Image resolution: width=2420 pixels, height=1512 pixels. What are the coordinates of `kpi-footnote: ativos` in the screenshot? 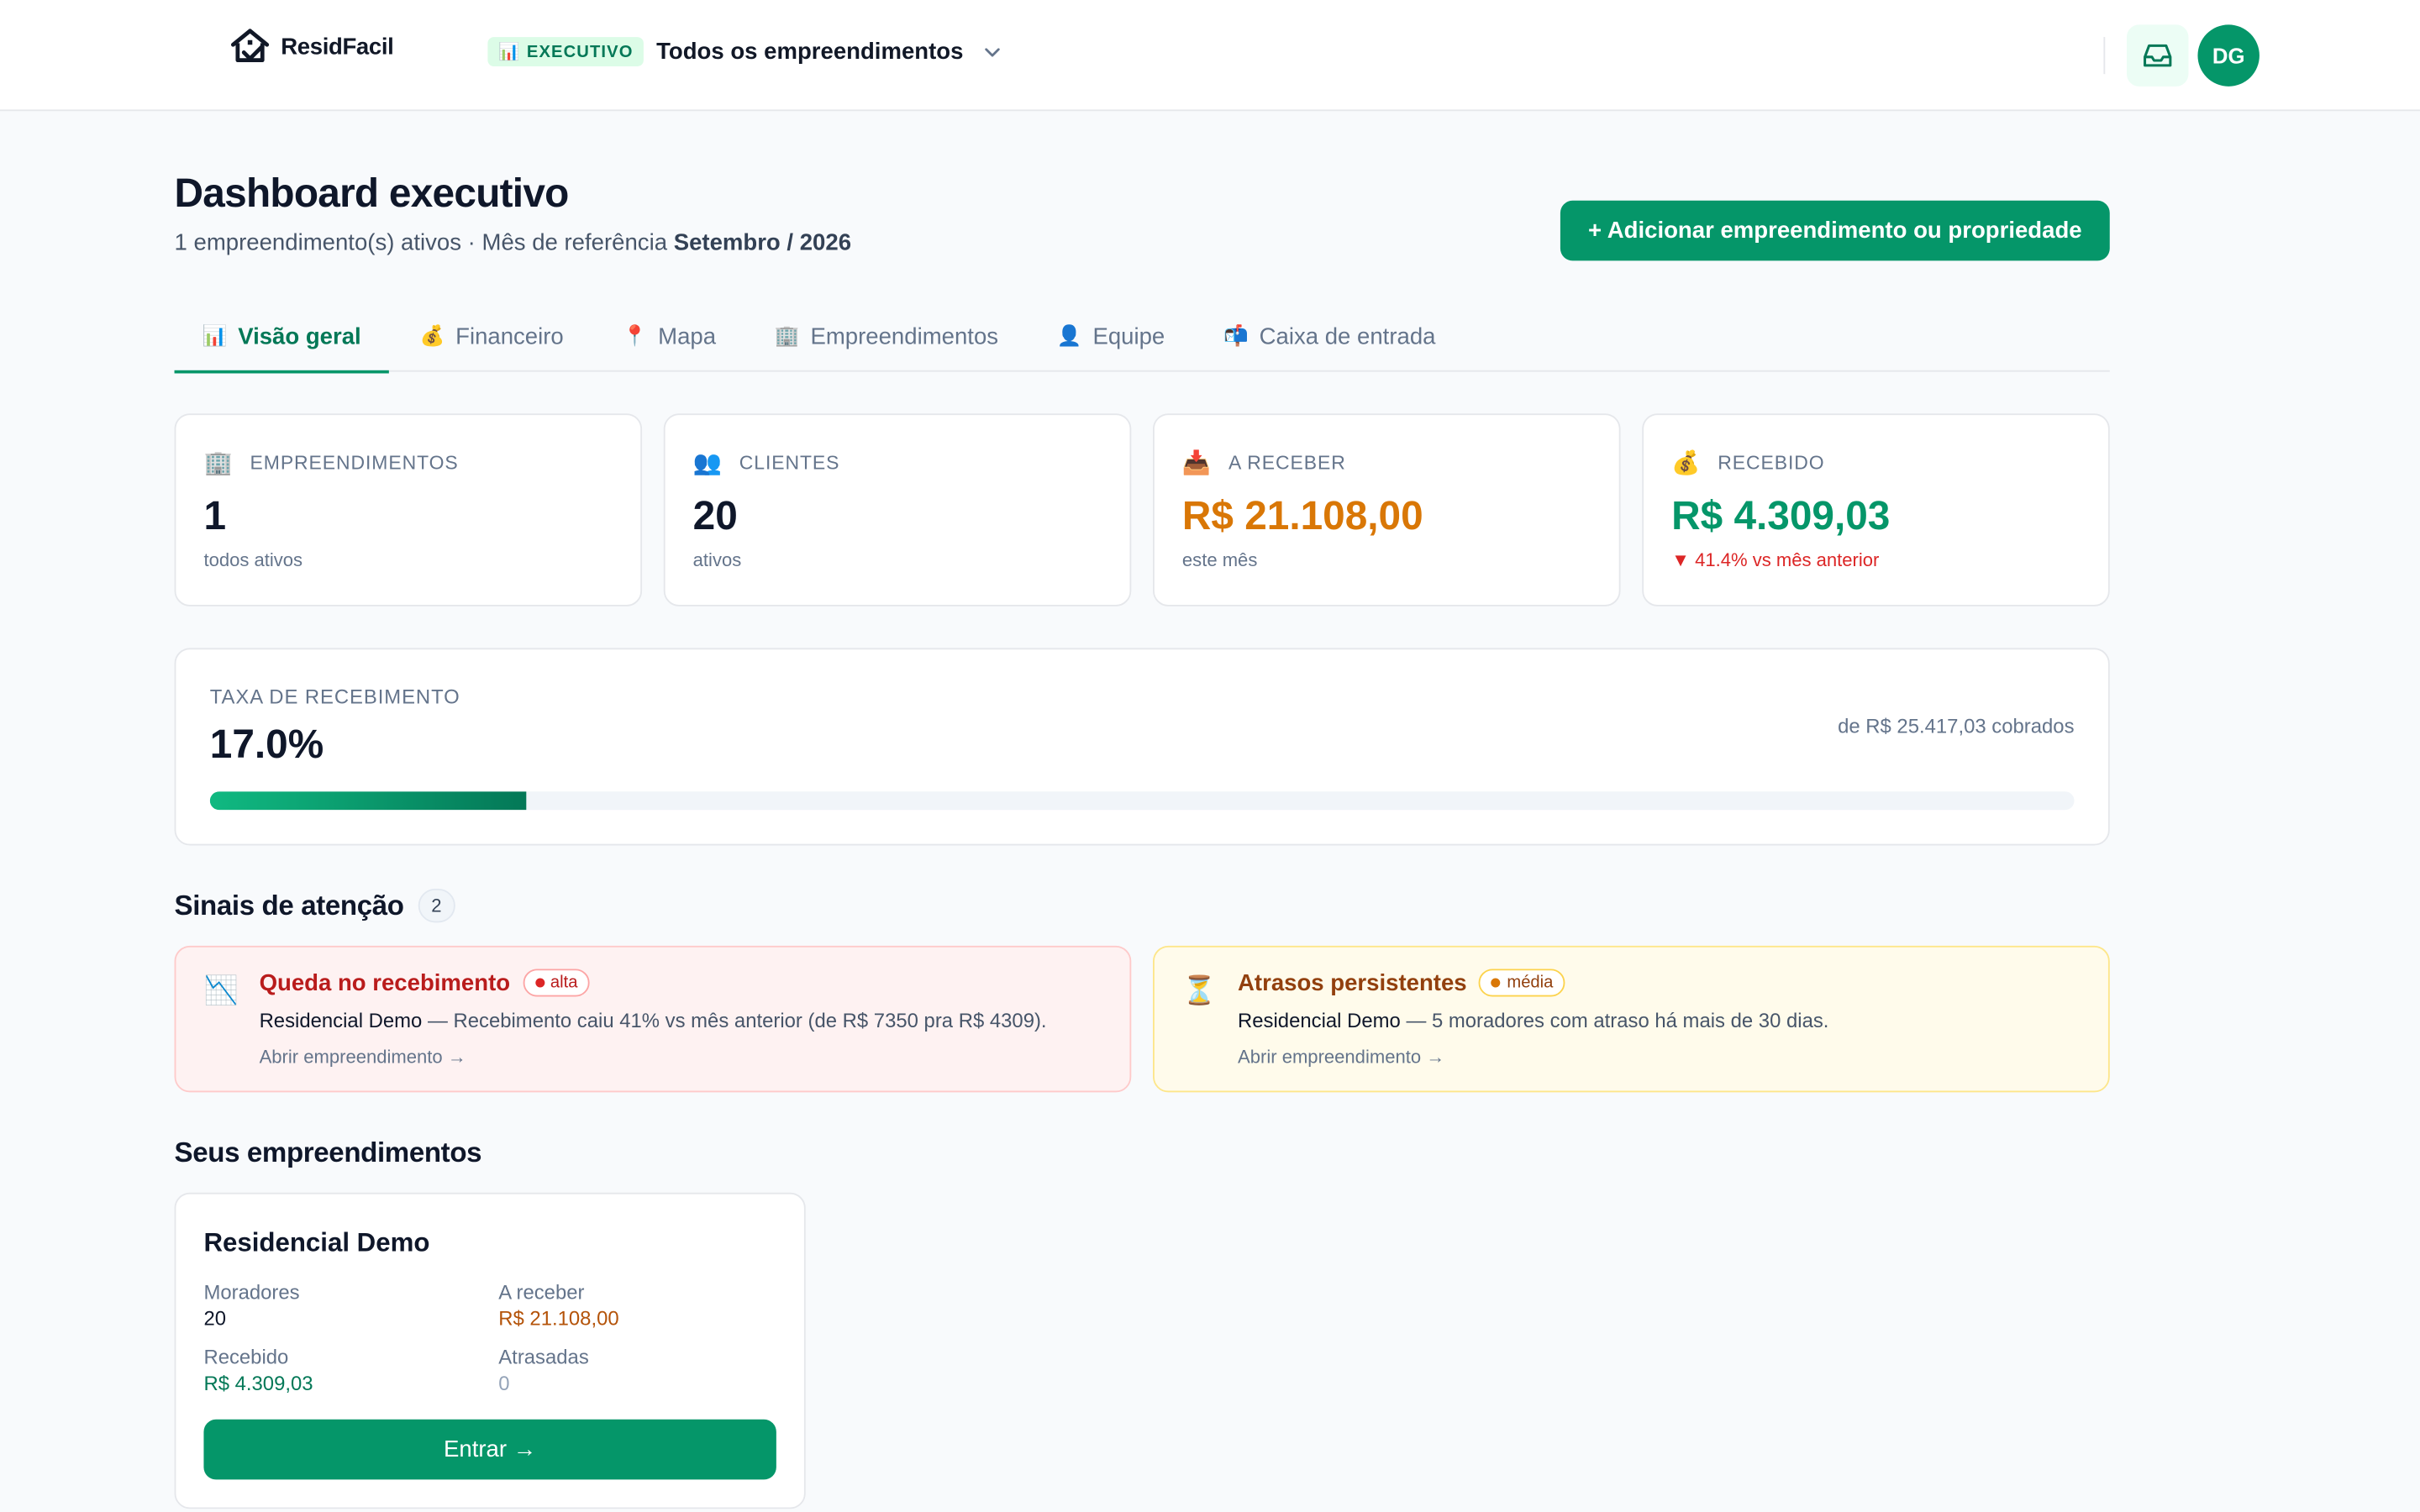 It's located at (717, 560).